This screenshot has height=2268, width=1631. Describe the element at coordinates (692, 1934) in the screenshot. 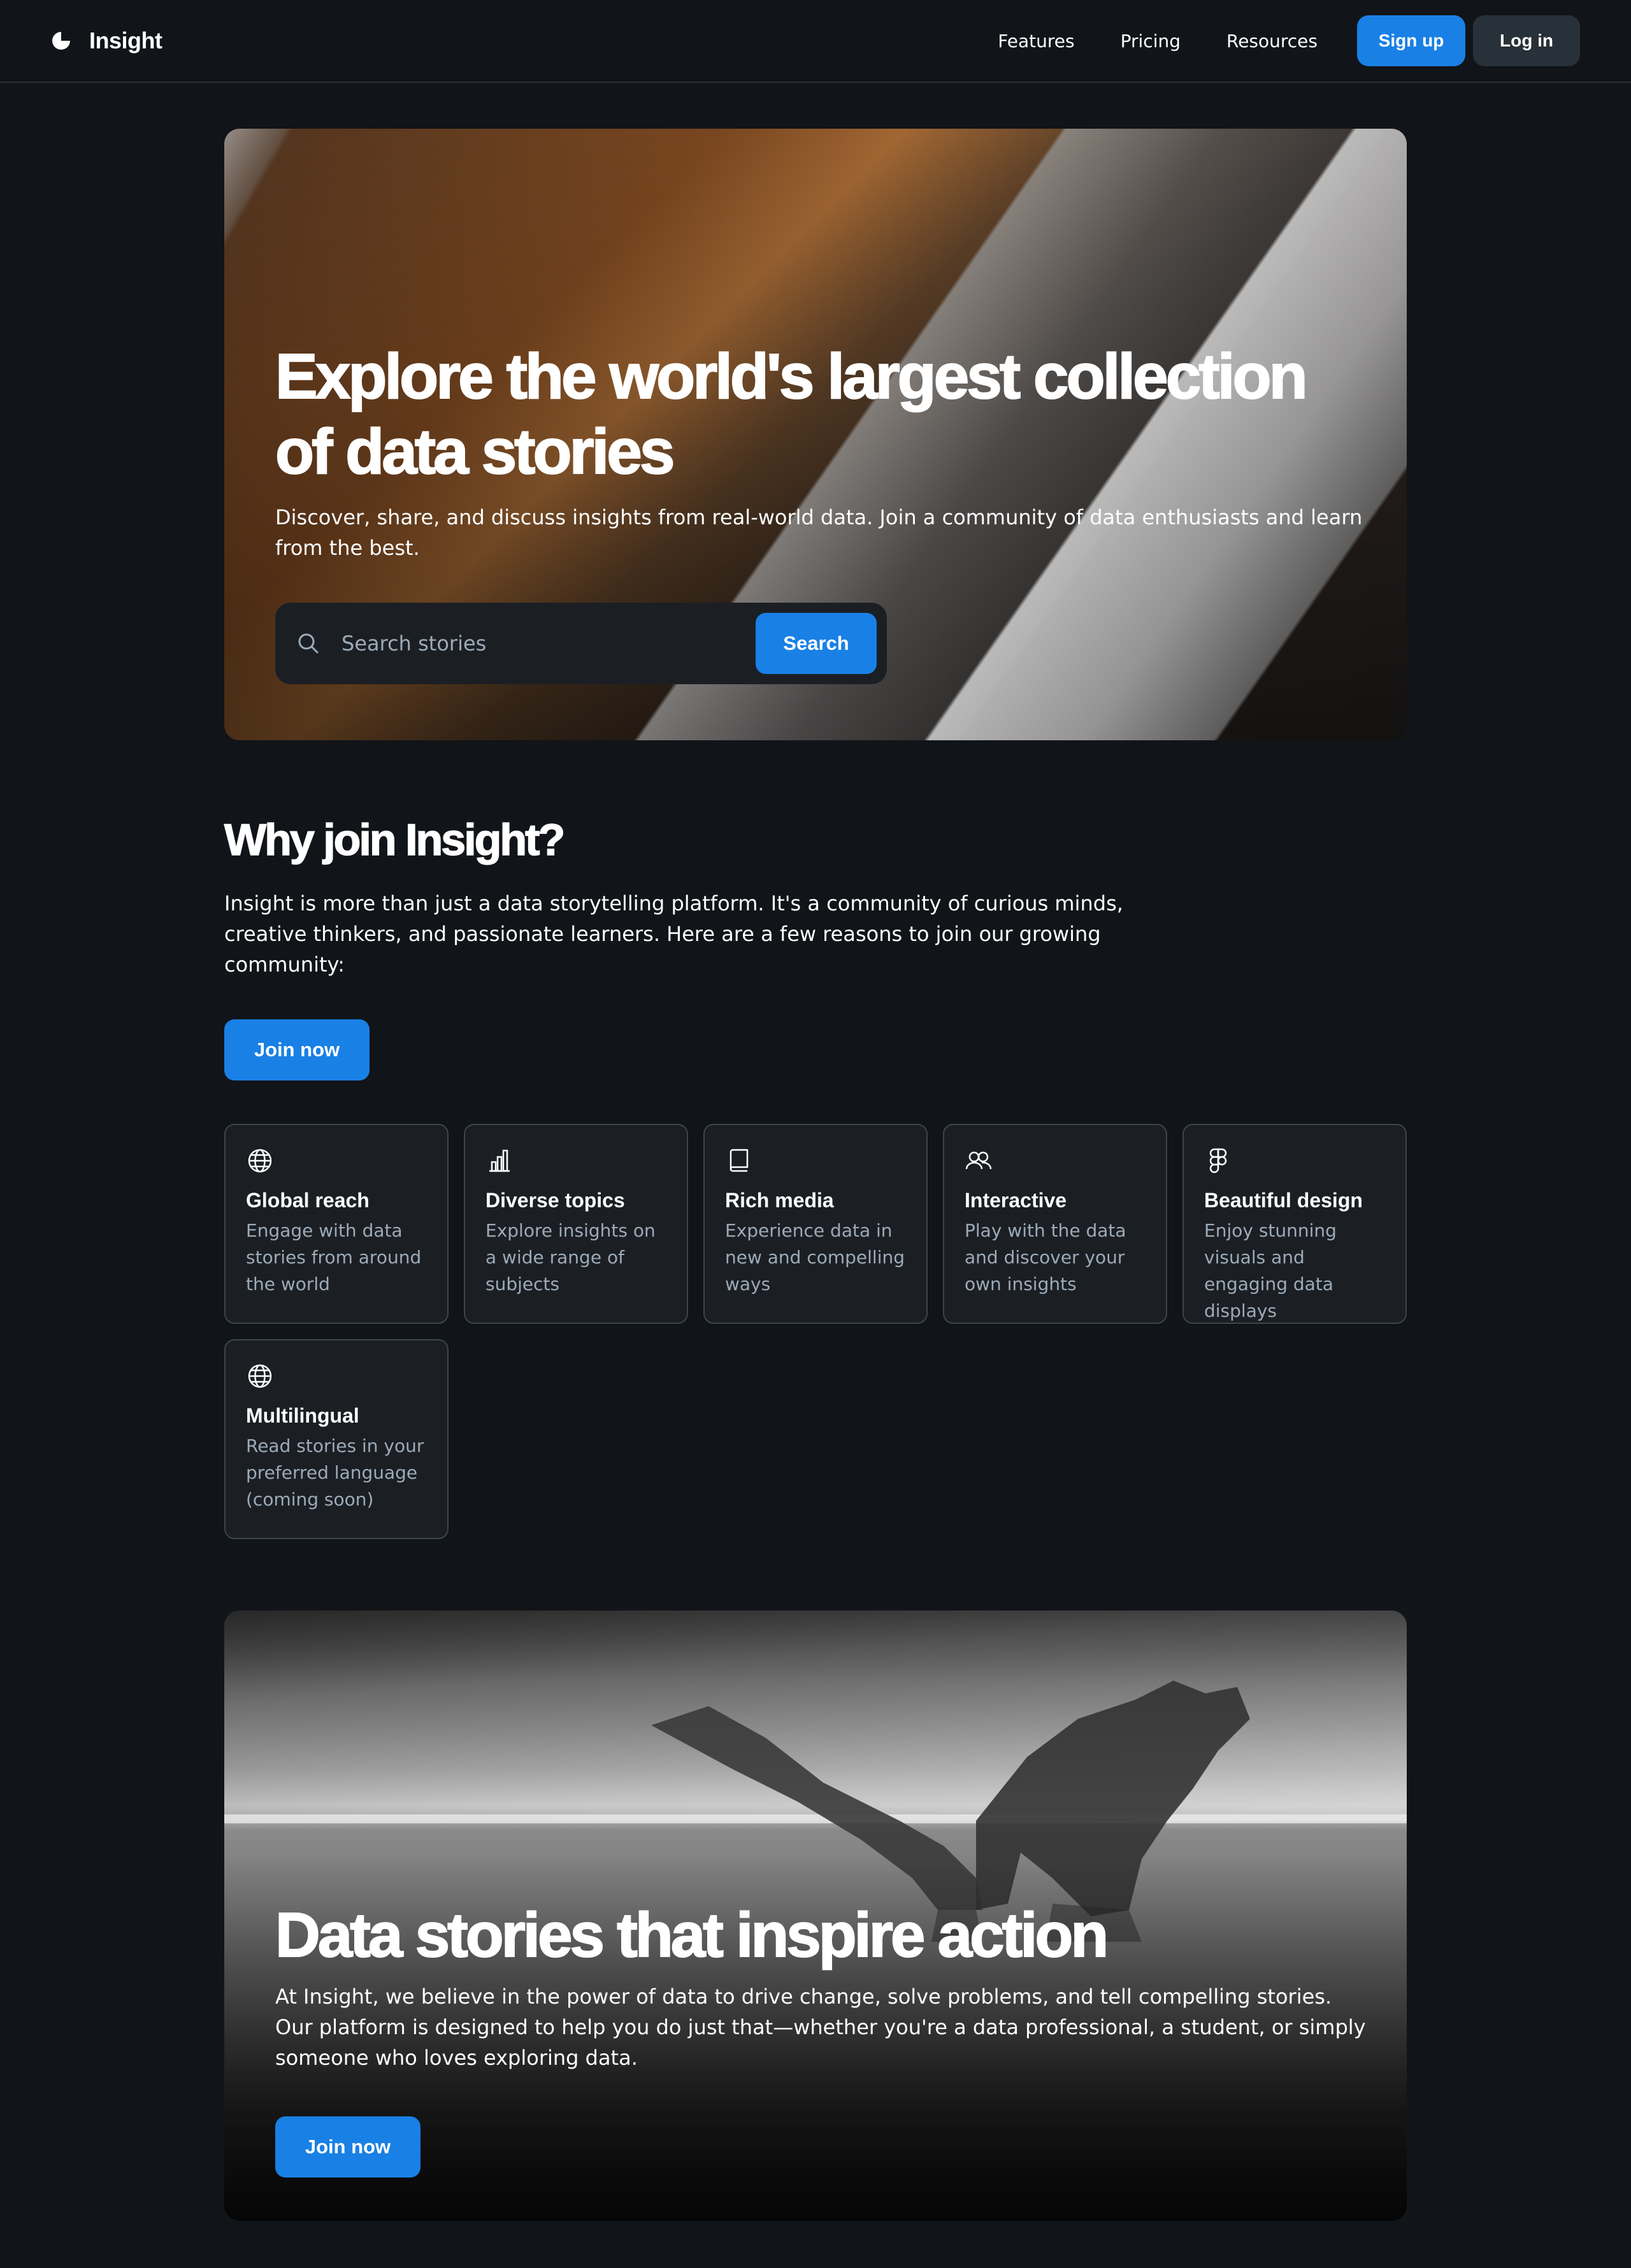

I see `inspire-title: Data stories that inspire action` at that location.